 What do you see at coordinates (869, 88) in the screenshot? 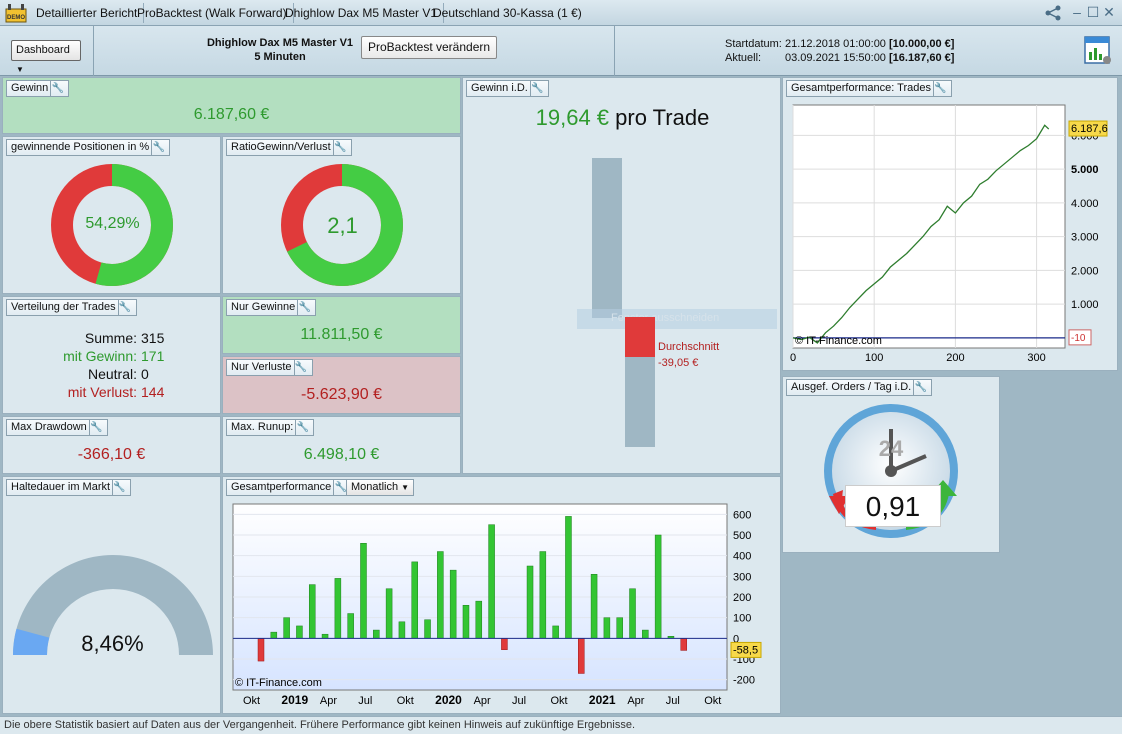
I see `panel-title: Gesamtperformance: Trades 🔧` at bounding box center [869, 88].